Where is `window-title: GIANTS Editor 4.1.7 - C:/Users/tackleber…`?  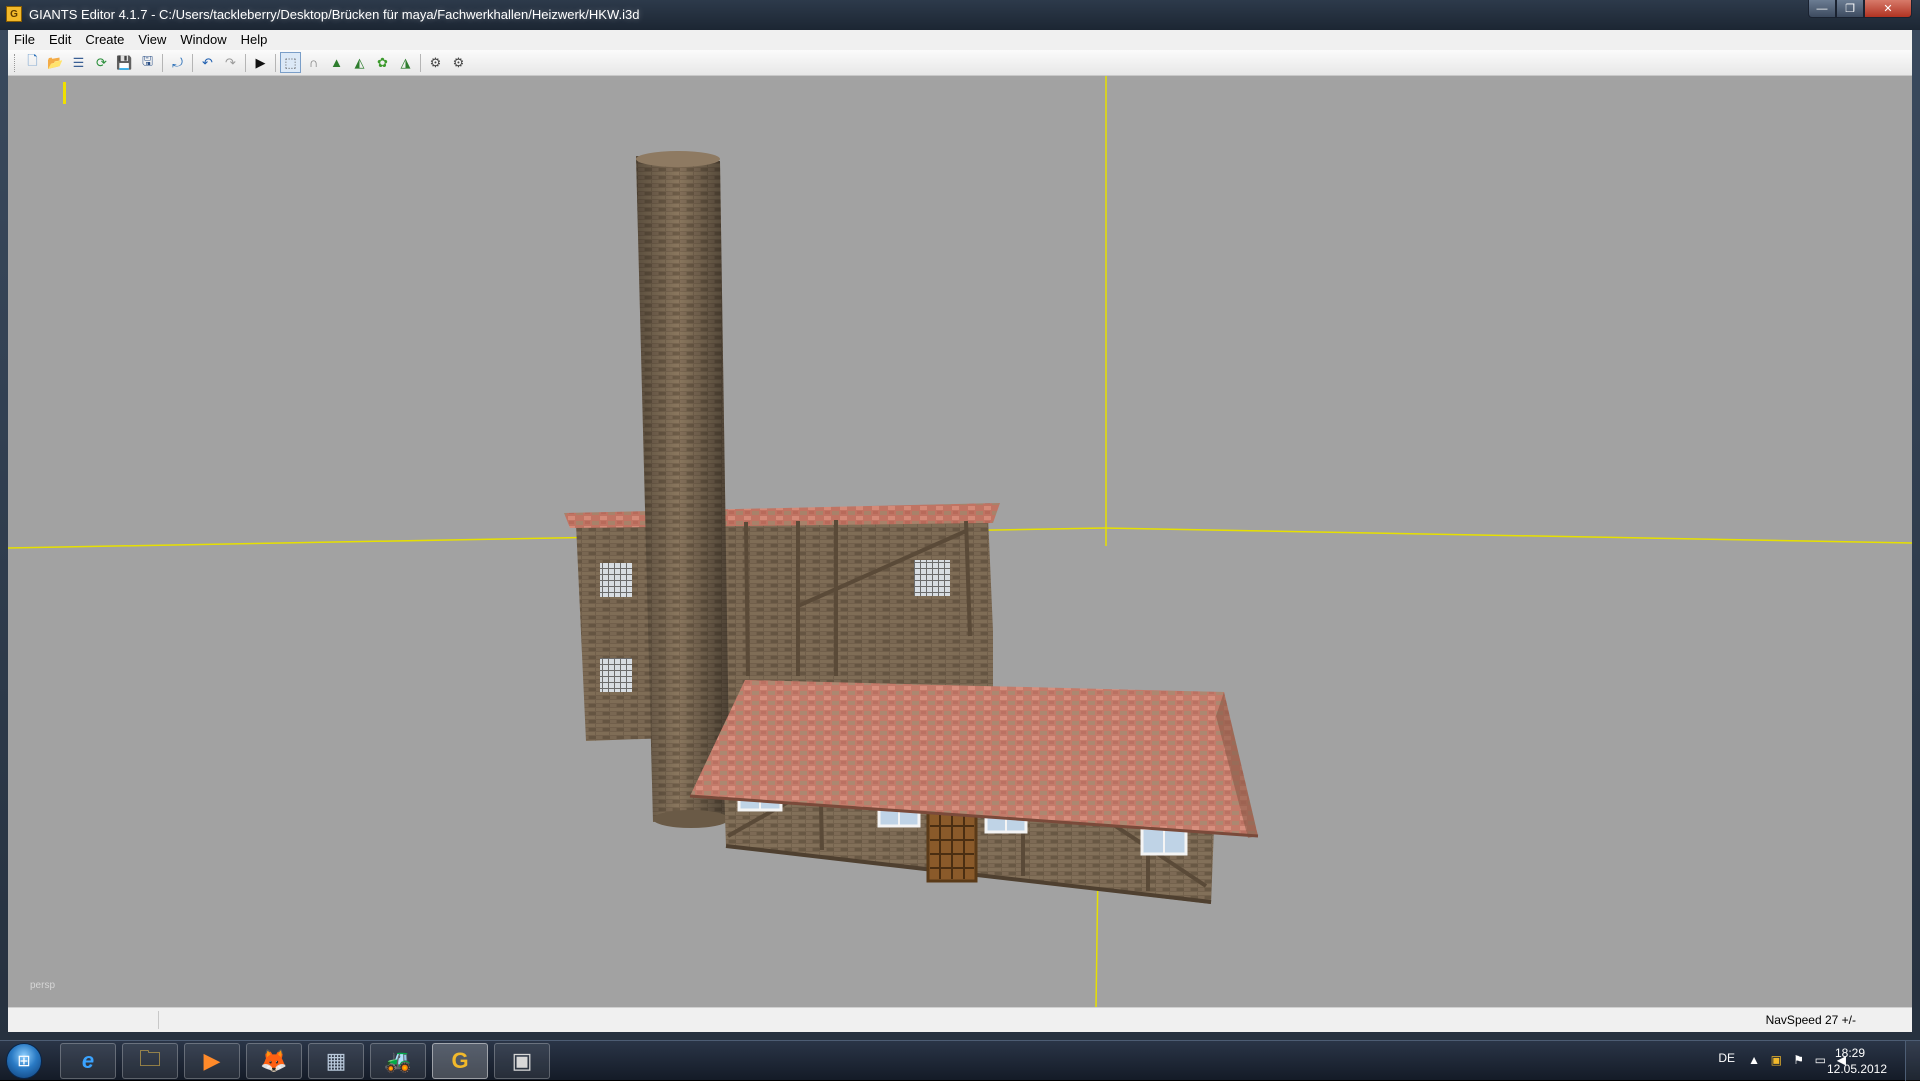 window-title: GIANTS Editor 4.1.7 - C:/Users/tackleber… is located at coordinates (334, 14).